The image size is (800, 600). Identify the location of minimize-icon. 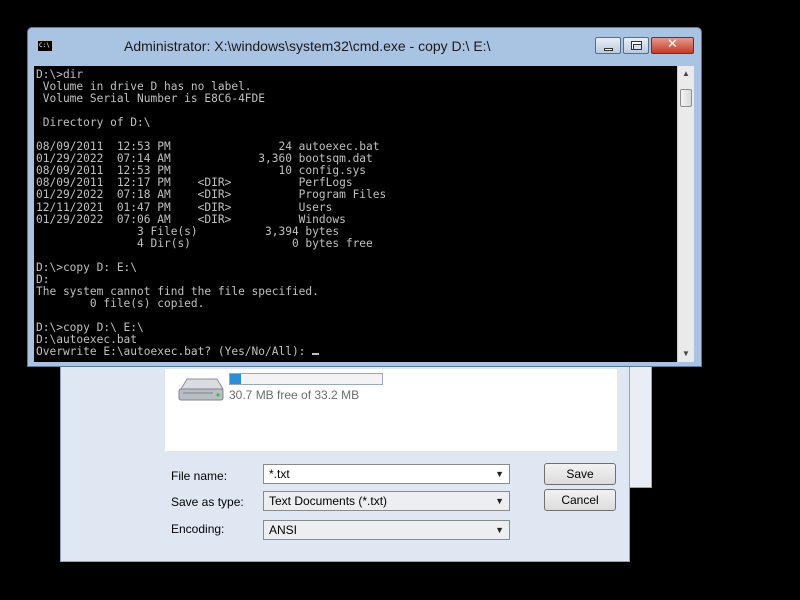
(608, 49).